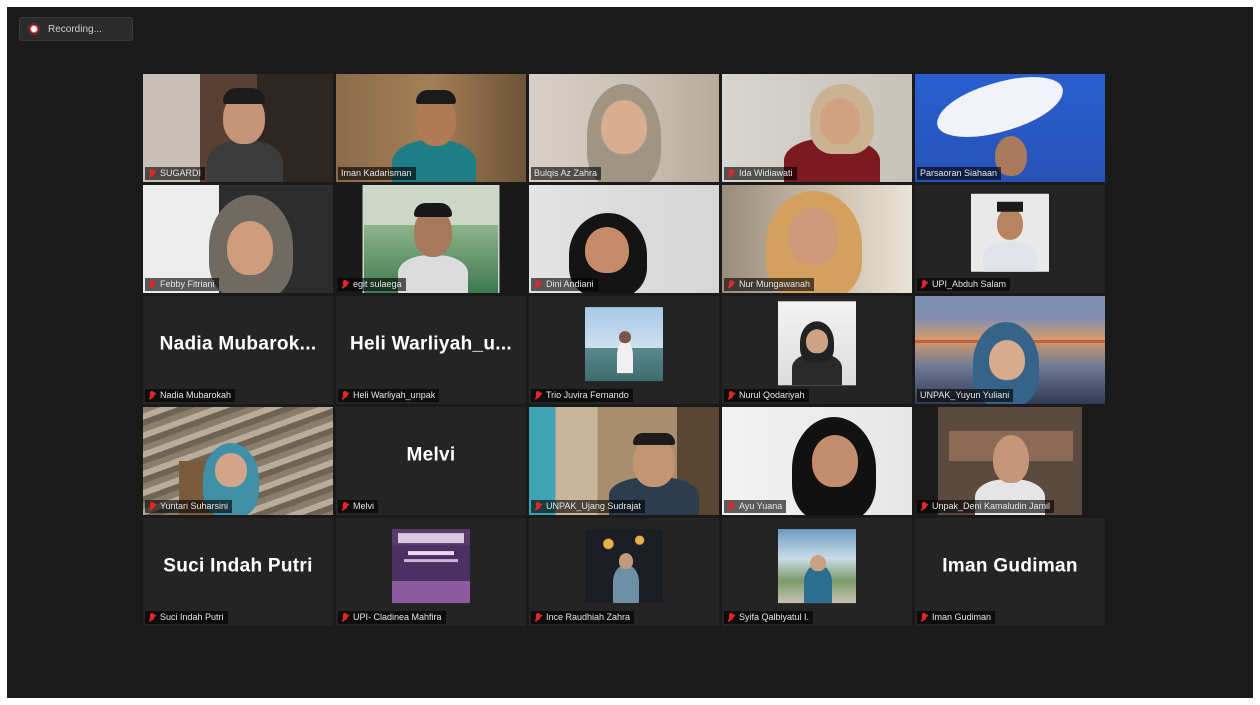  I want to click on participant-tile: Iman Kadarisman, so click(431, 128).